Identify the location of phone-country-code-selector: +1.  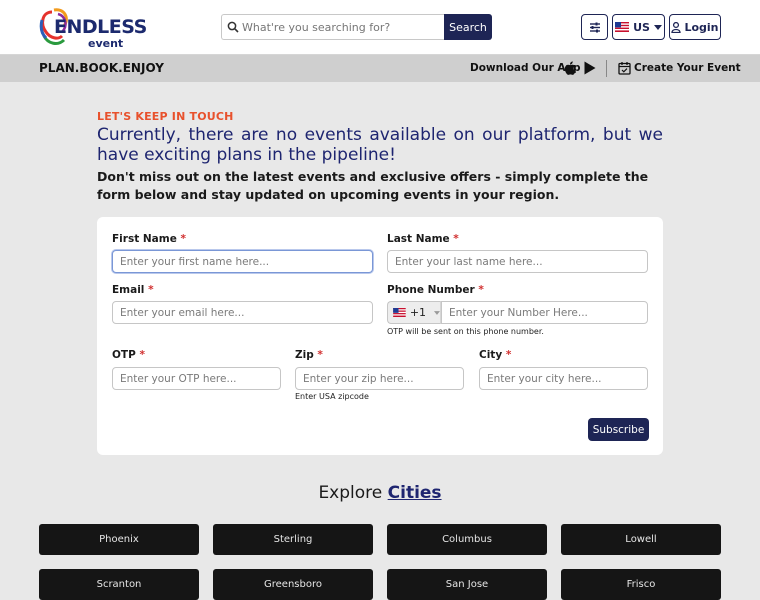
(414, 312).